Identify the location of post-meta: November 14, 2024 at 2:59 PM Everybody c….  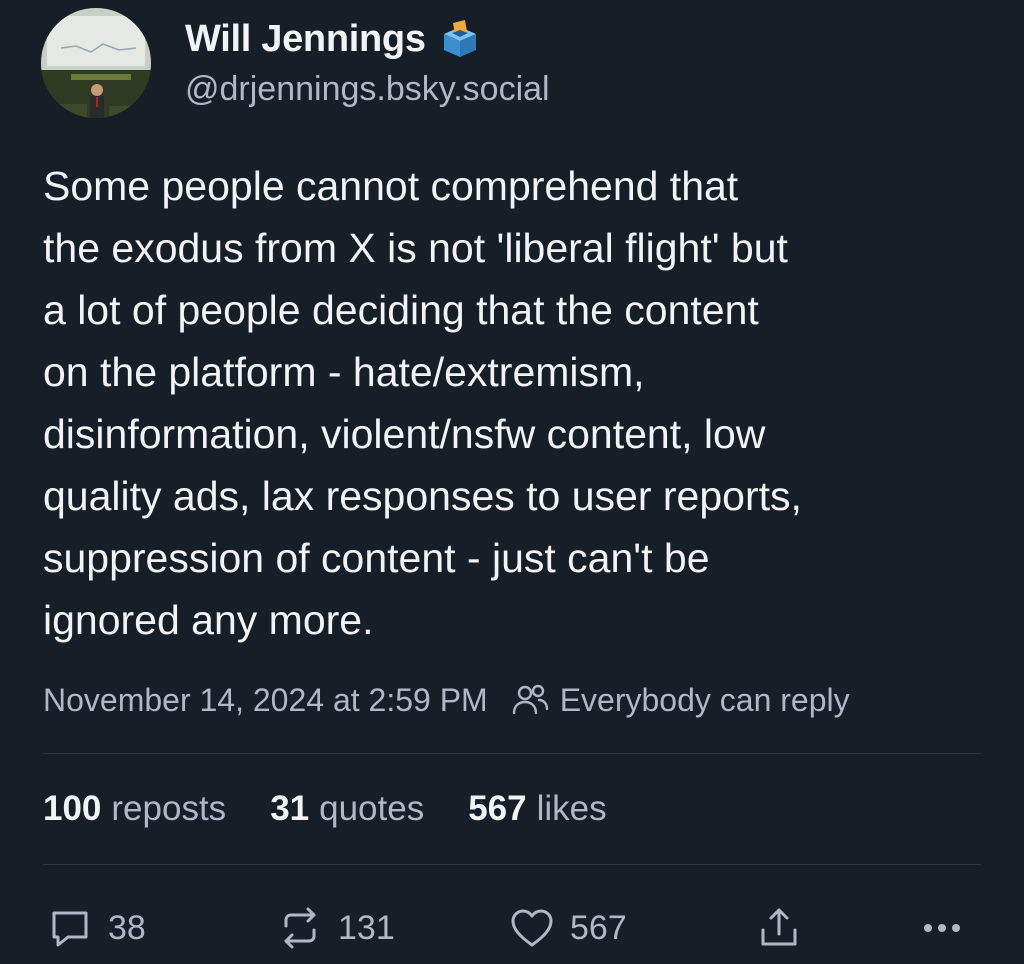
(446, 700).